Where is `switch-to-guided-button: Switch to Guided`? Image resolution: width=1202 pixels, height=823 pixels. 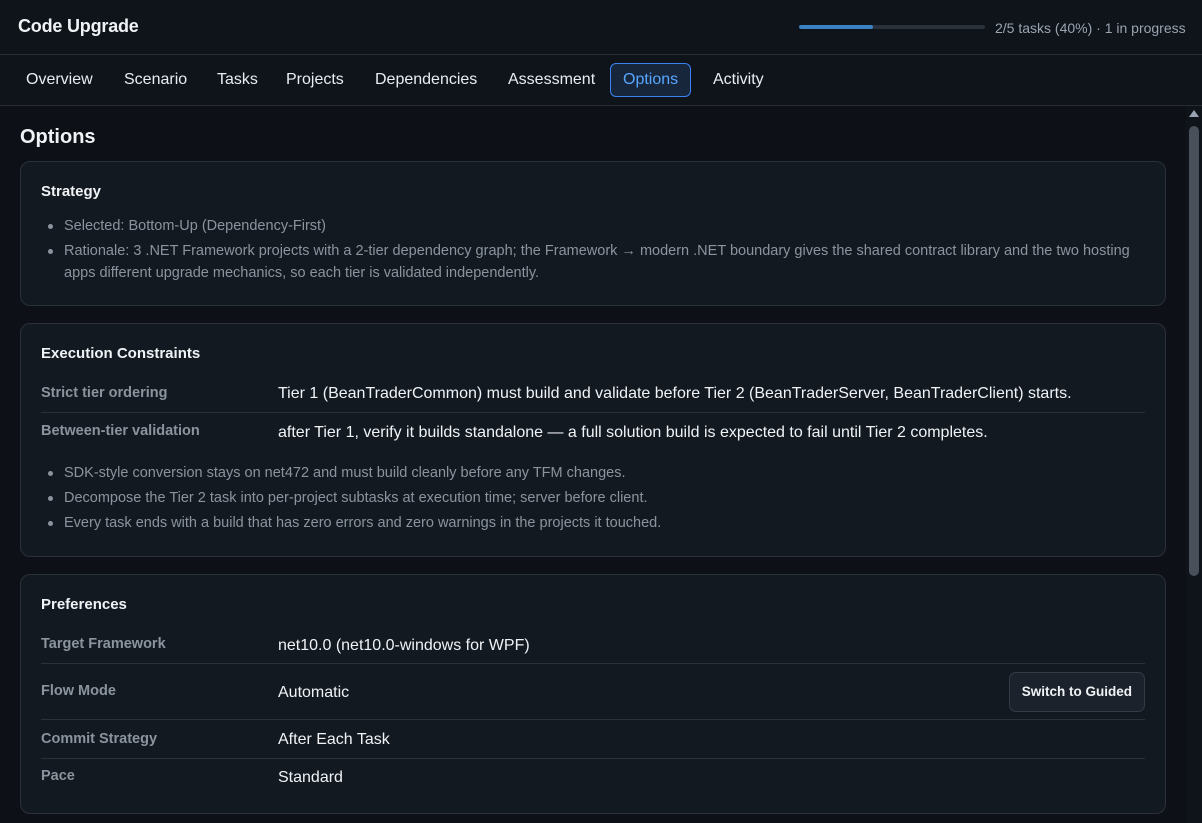
switch-to-guided-button: Switch to Guided is located at coordinates (1076, 692).